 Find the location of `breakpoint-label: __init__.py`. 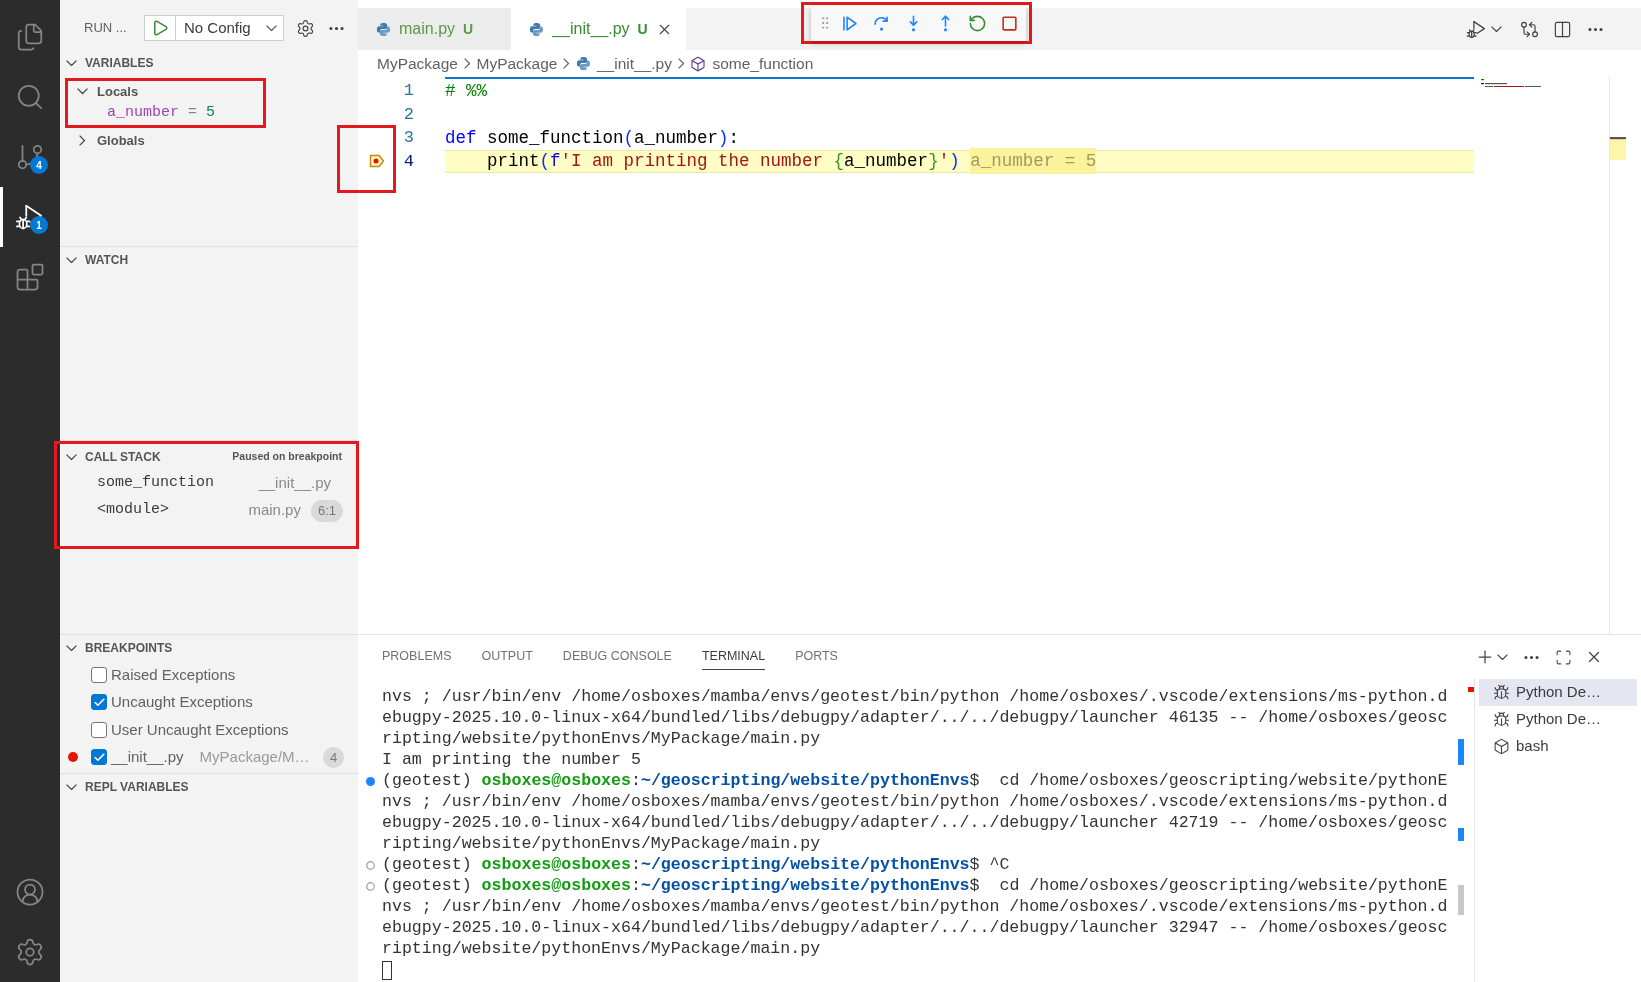

breakpoint-label: __init__.py is located at coordinates (147, 757).